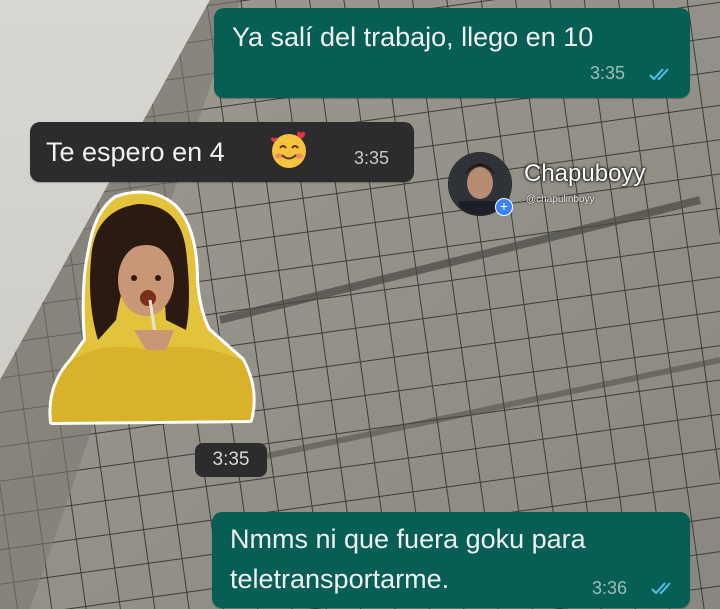  I want to click on sticker-time: 3:35, so click(231, 460).